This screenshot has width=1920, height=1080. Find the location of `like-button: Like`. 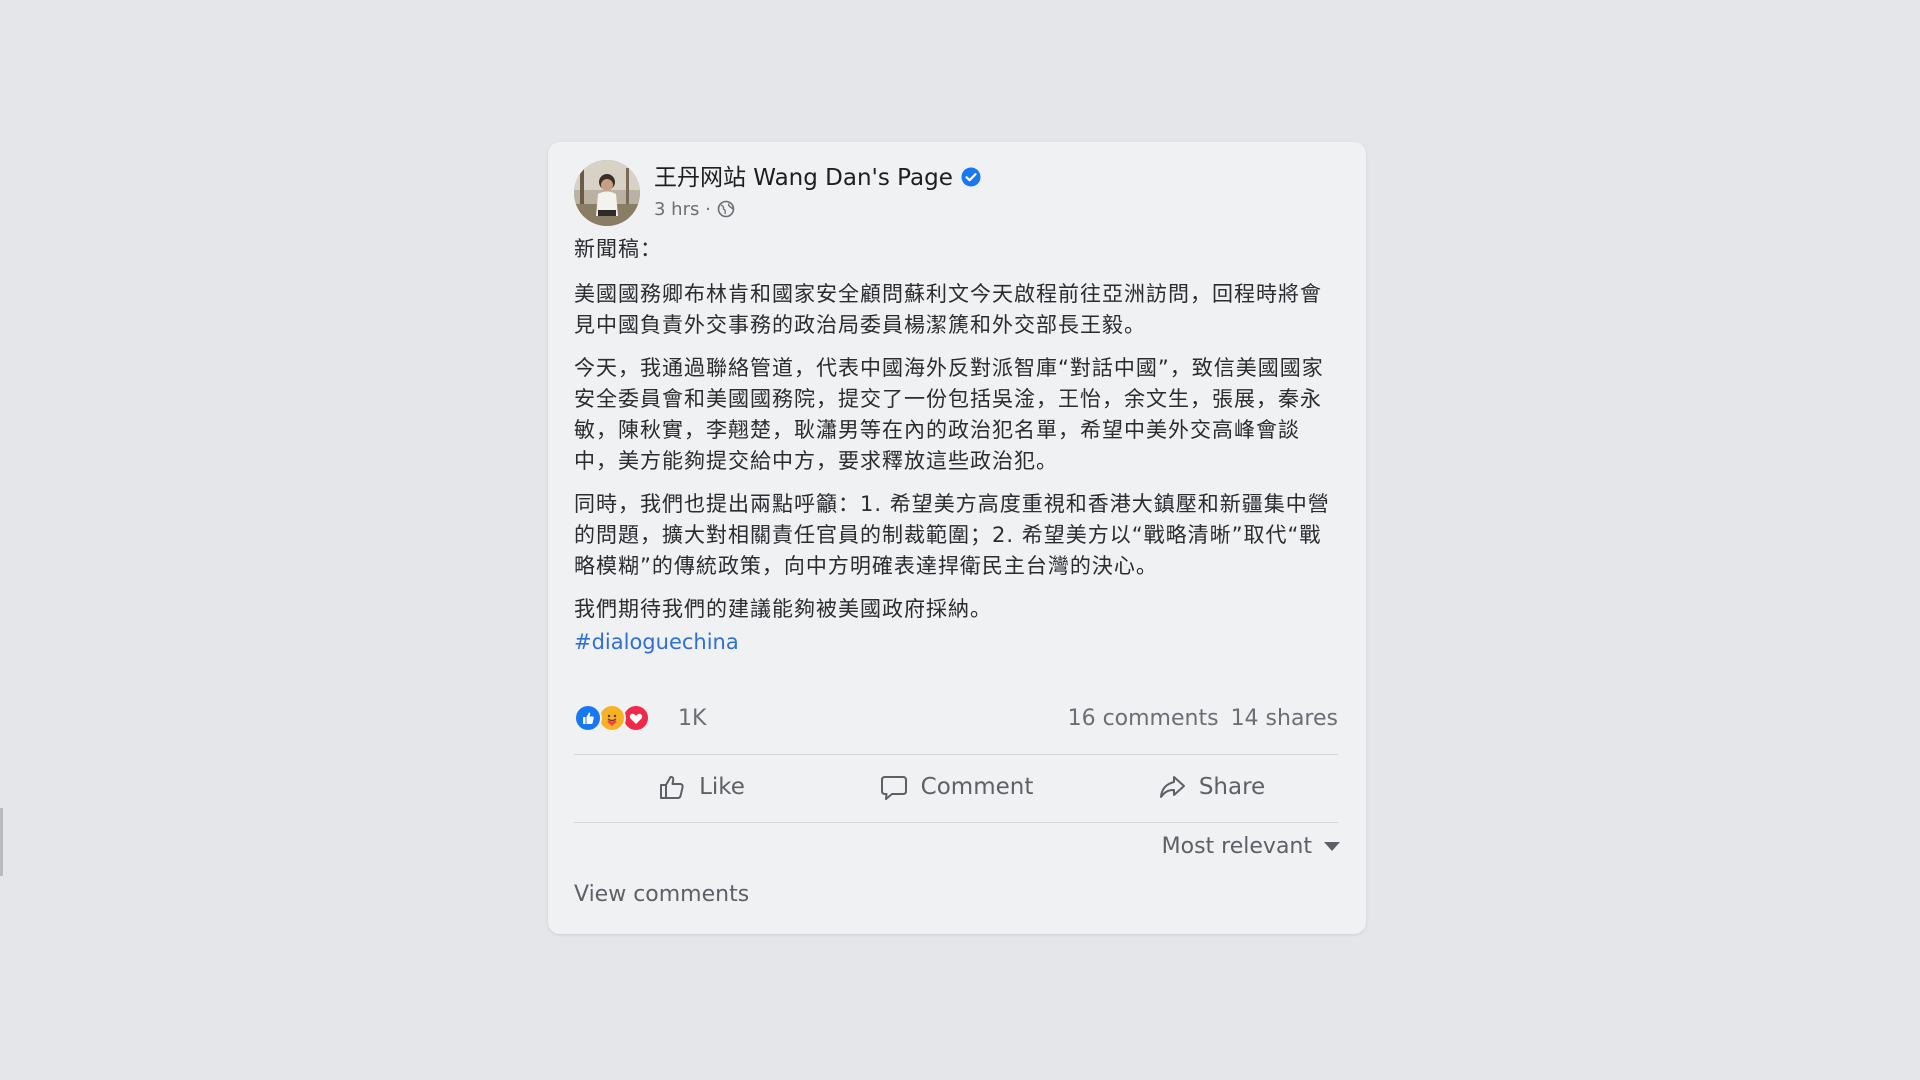

like-button: Like is located at coordinates (701, 787).